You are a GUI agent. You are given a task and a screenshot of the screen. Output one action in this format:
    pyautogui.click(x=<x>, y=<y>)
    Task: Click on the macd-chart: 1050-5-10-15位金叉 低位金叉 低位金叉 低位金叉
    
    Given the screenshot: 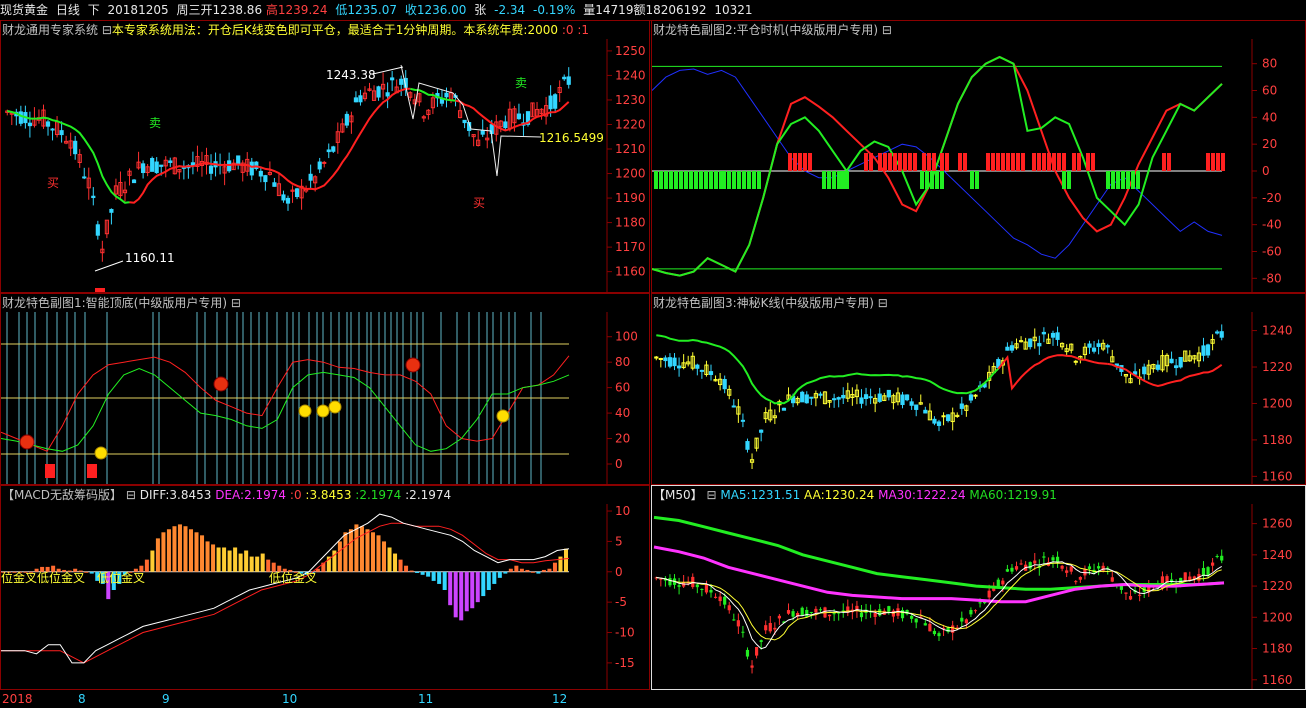 What is the action you would take?
    pyautogui.click(x=325, y=588)
    